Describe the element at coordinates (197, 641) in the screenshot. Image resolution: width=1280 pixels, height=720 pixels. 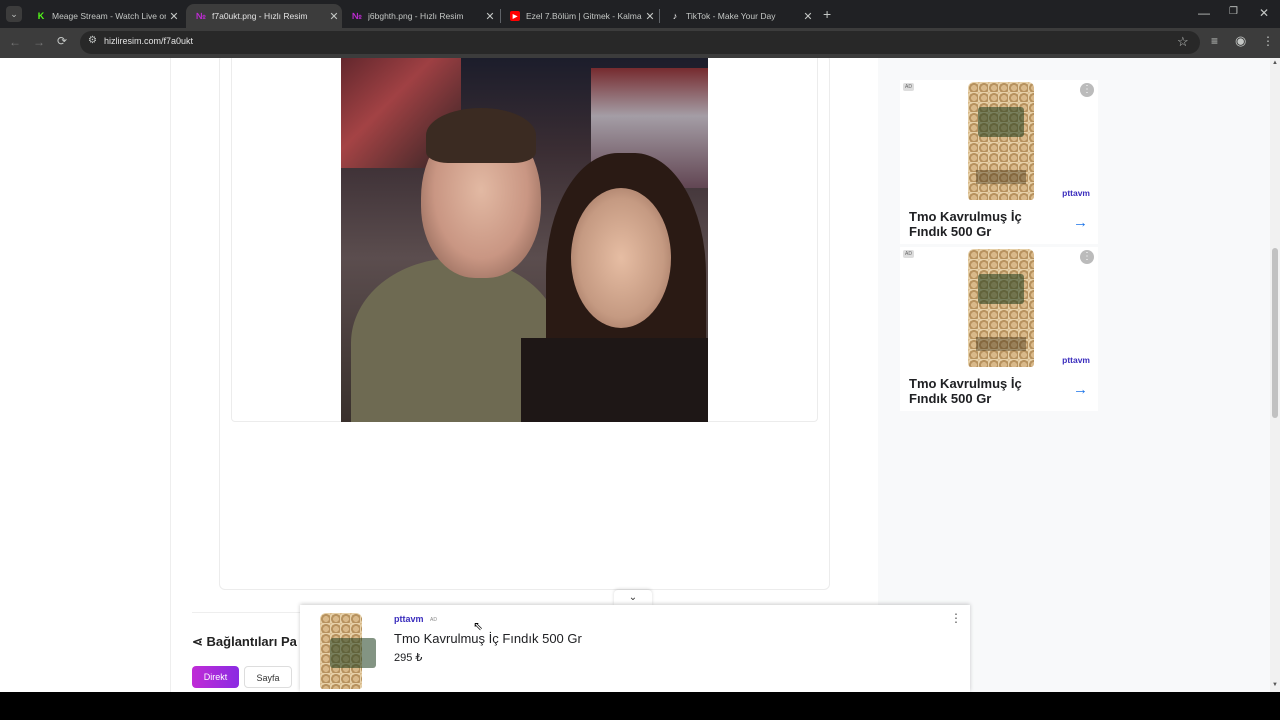
I see `share-icon: ⋖` at that location.